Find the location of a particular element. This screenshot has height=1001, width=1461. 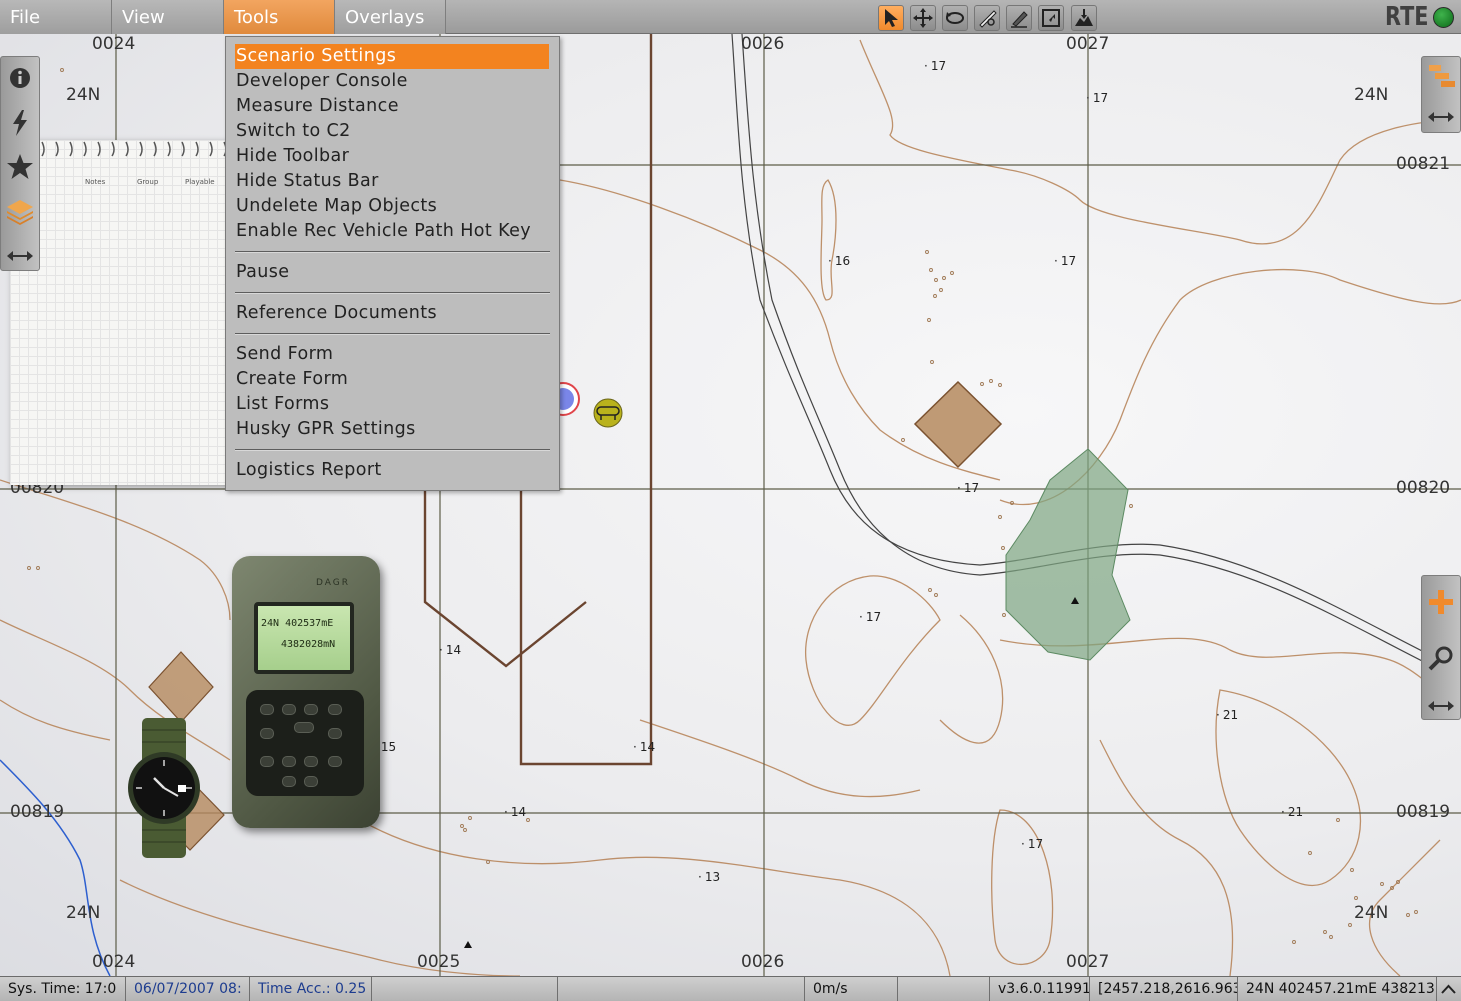

menu-item-create-form: Create Form is located at coordinates (392, 379).